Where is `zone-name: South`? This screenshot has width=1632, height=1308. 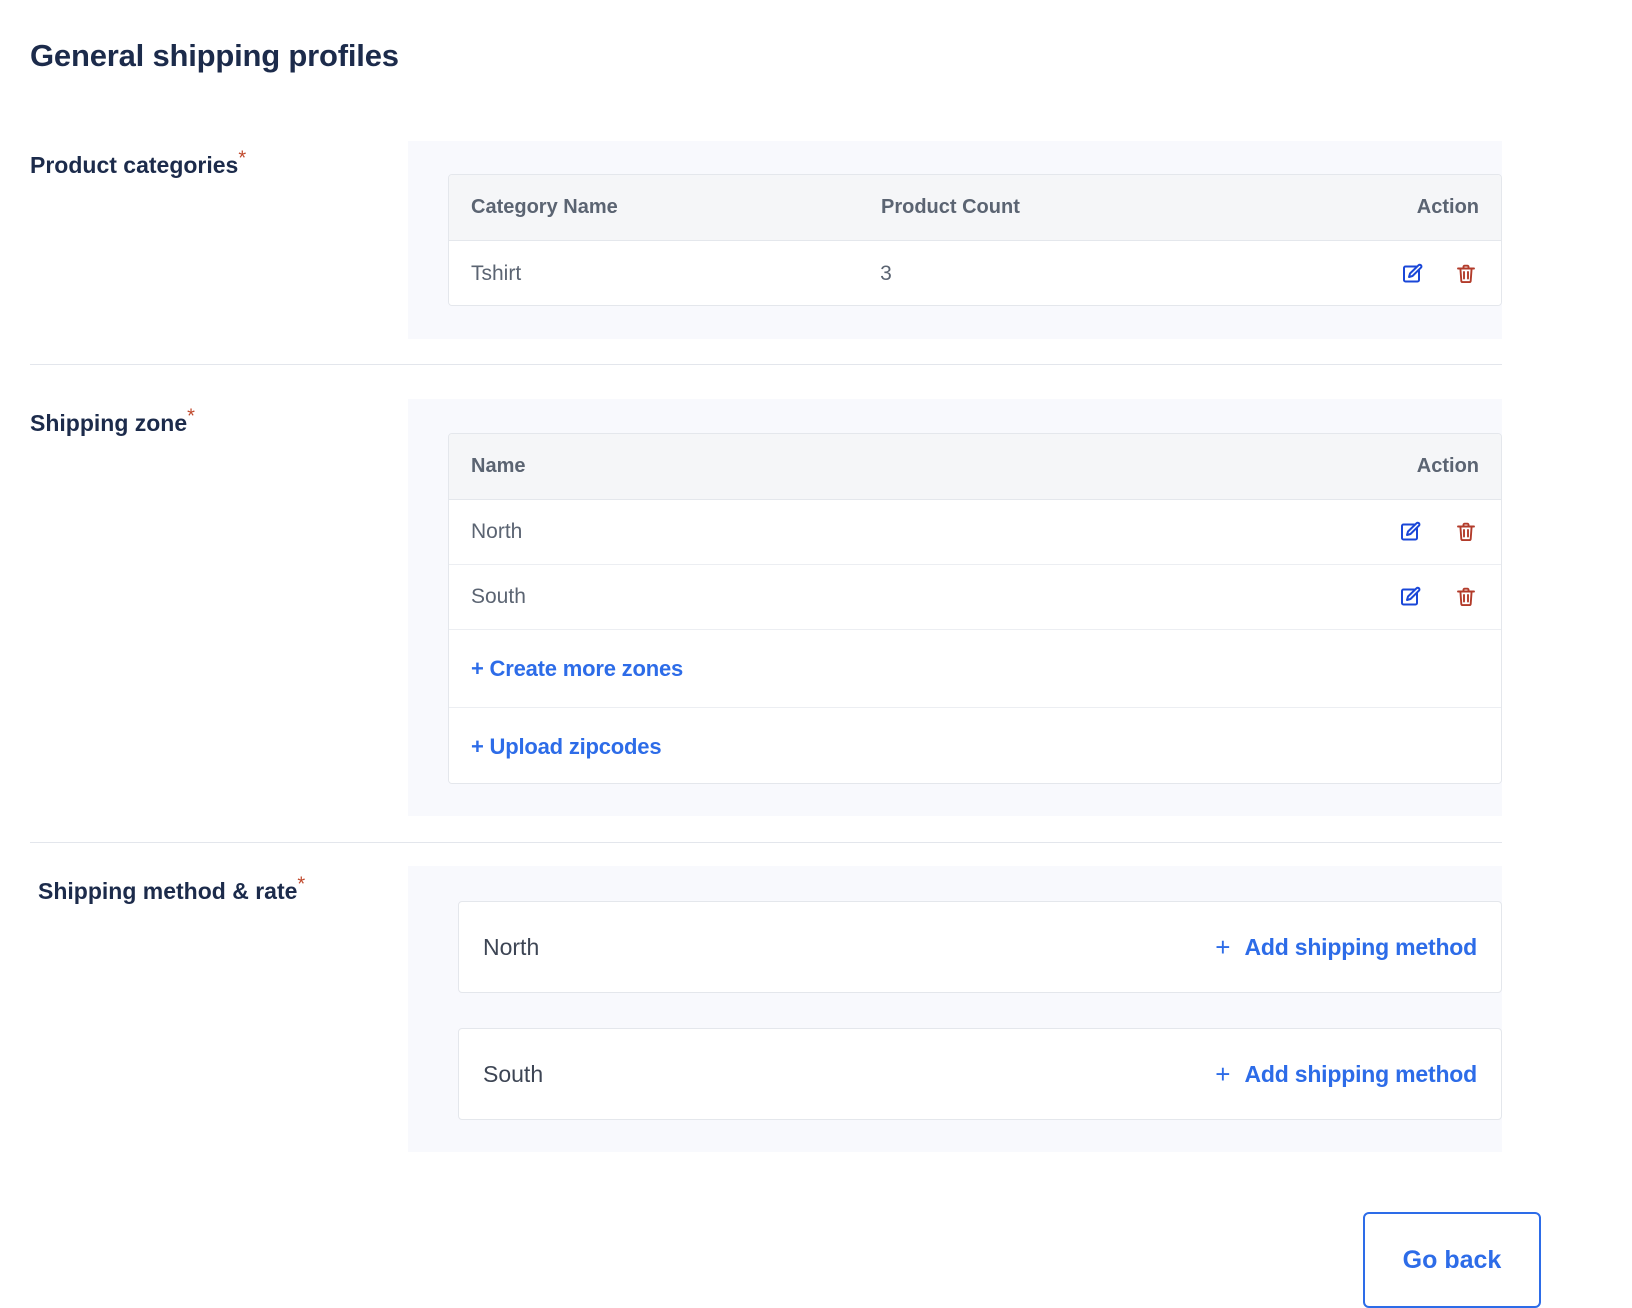 zone-name: South is located at coordinates (513, 1073).